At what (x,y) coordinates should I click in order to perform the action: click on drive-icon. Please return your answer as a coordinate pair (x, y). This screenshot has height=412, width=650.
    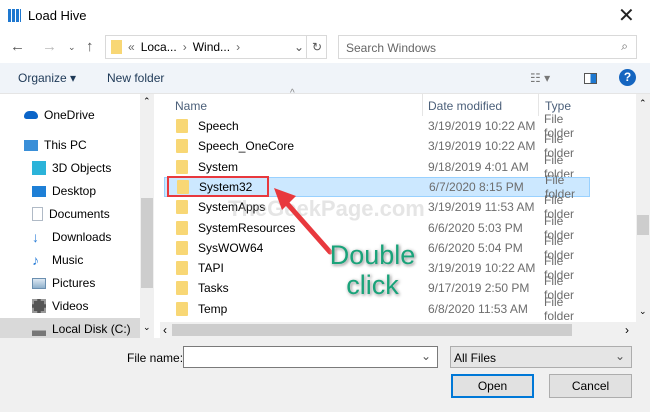
    Looking at the image, I should click on (39, 329).